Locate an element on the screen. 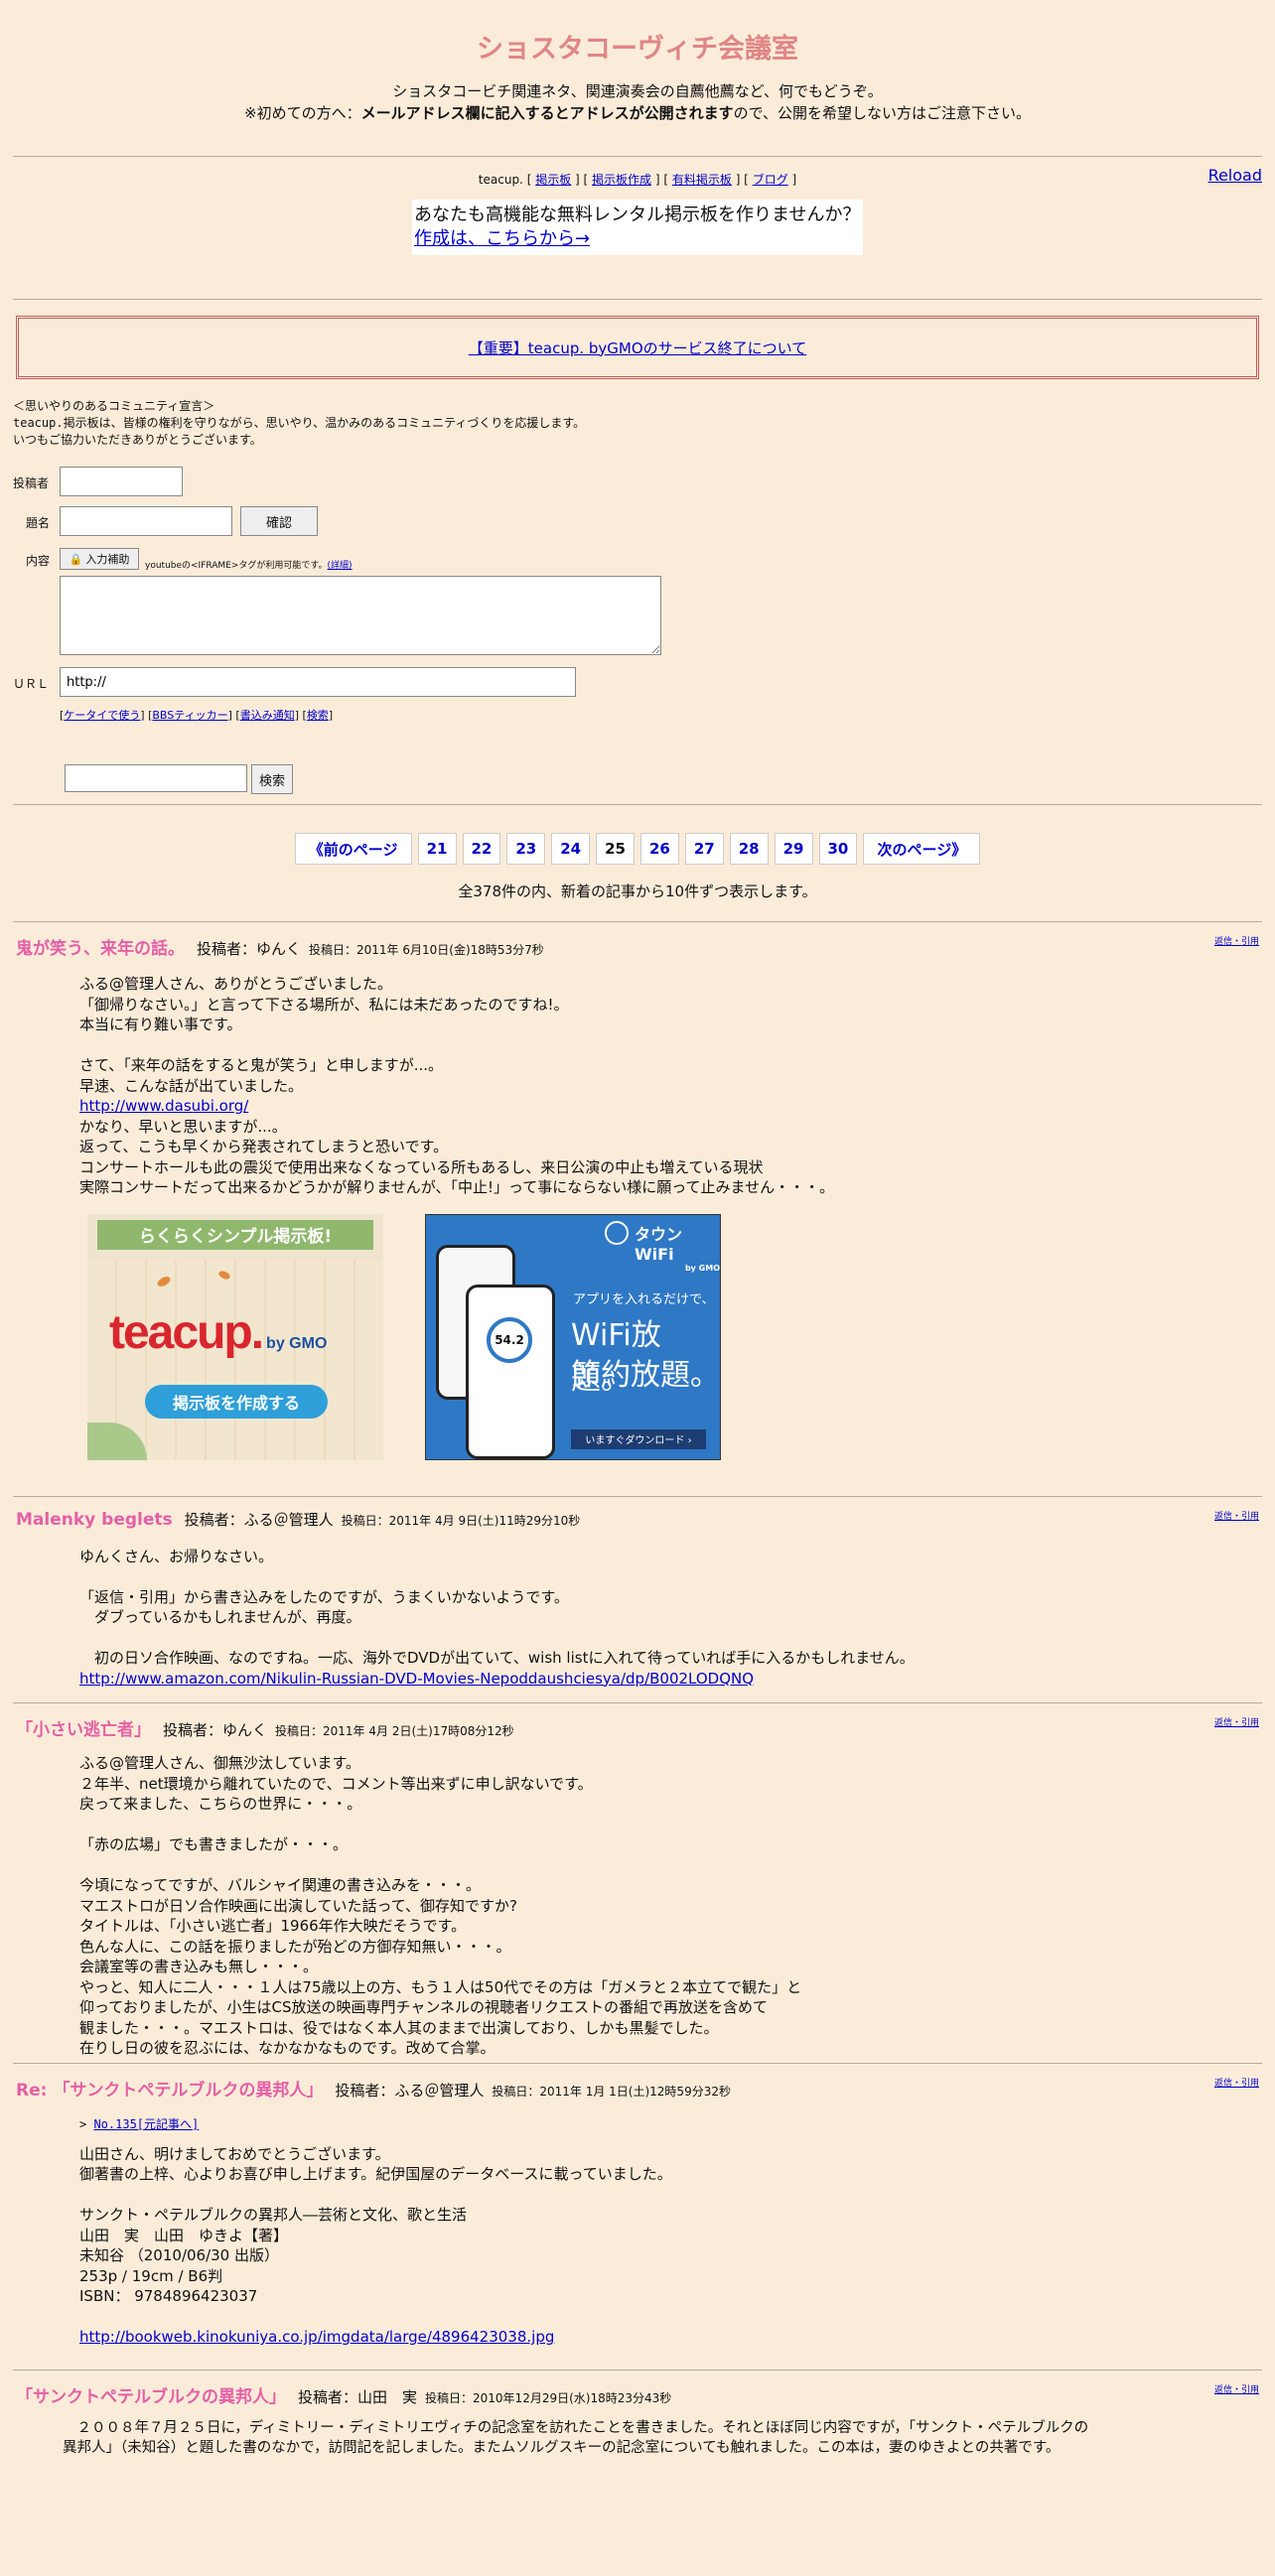 The image size is (1275, 2576). service-end-notice: 【重要】teacup. byGMOのサービス終了について is located at coordinates (637, 347).